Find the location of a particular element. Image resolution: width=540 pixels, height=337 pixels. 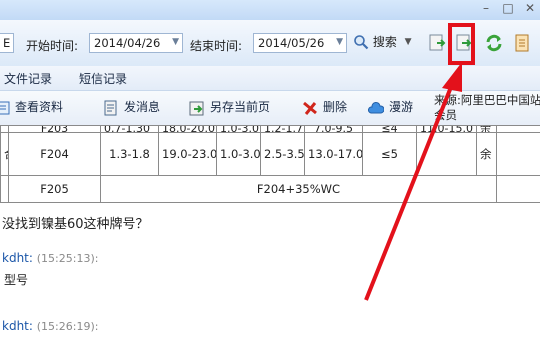

message-time: (15:26:19): is located at coordinates (67, 326).